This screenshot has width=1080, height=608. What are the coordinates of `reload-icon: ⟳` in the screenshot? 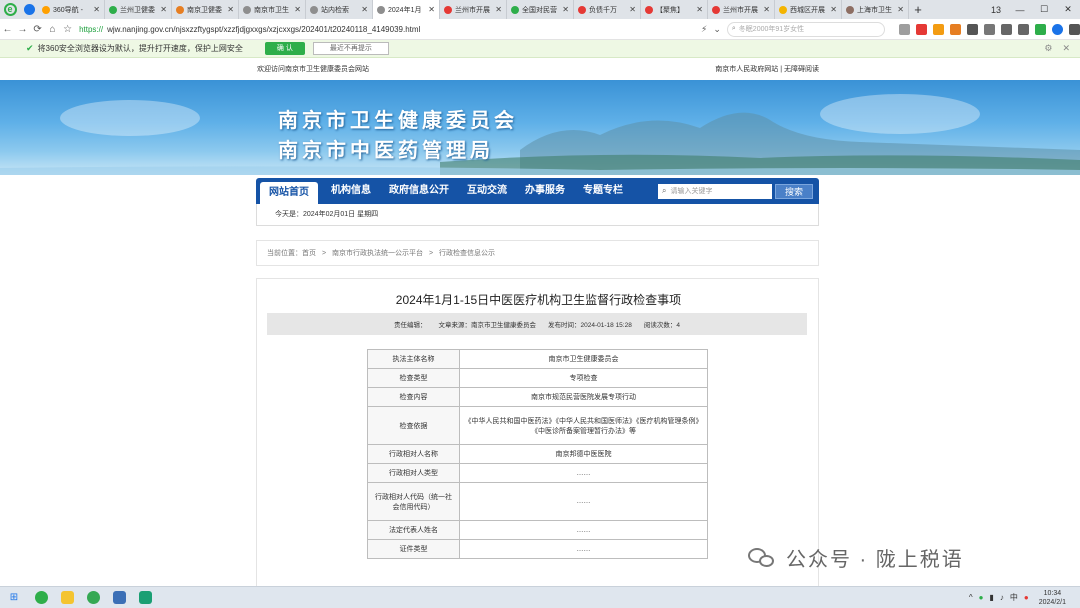 It's located at (37, 29).